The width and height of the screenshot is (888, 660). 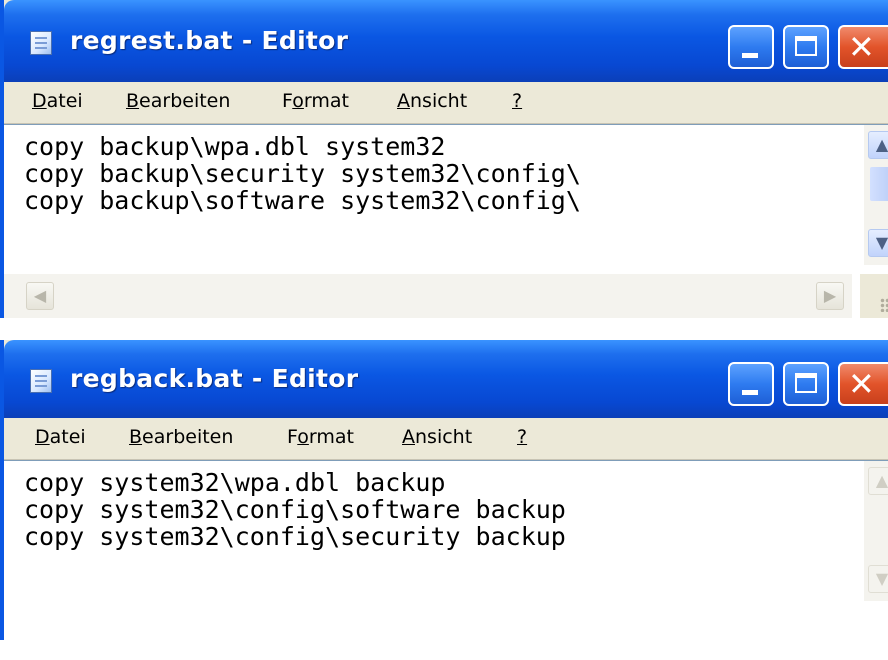 I want to click on title-bar: regrest.bat - Editor ✕, so click(x=446, y=41).